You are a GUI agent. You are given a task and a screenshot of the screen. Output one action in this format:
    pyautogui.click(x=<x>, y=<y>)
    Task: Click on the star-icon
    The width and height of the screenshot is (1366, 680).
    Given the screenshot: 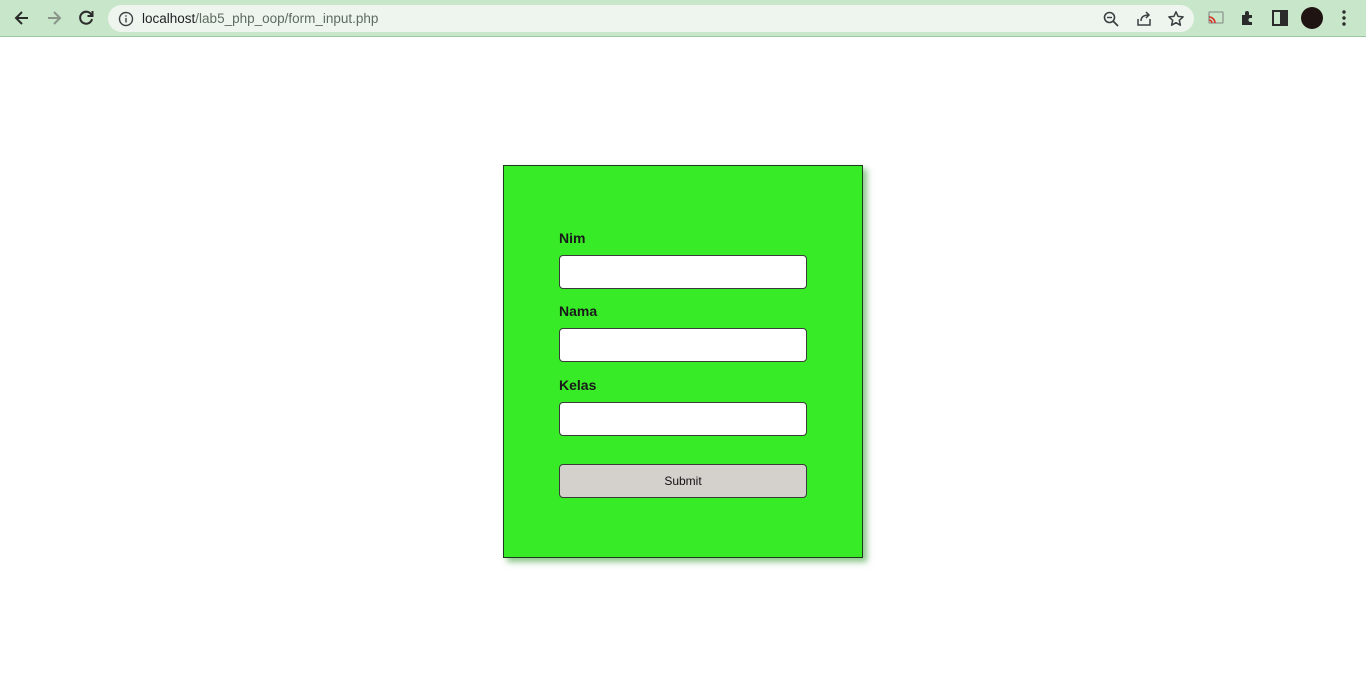 What is the action you would take?
    pyautogui.click(x=1176, y=18)
    